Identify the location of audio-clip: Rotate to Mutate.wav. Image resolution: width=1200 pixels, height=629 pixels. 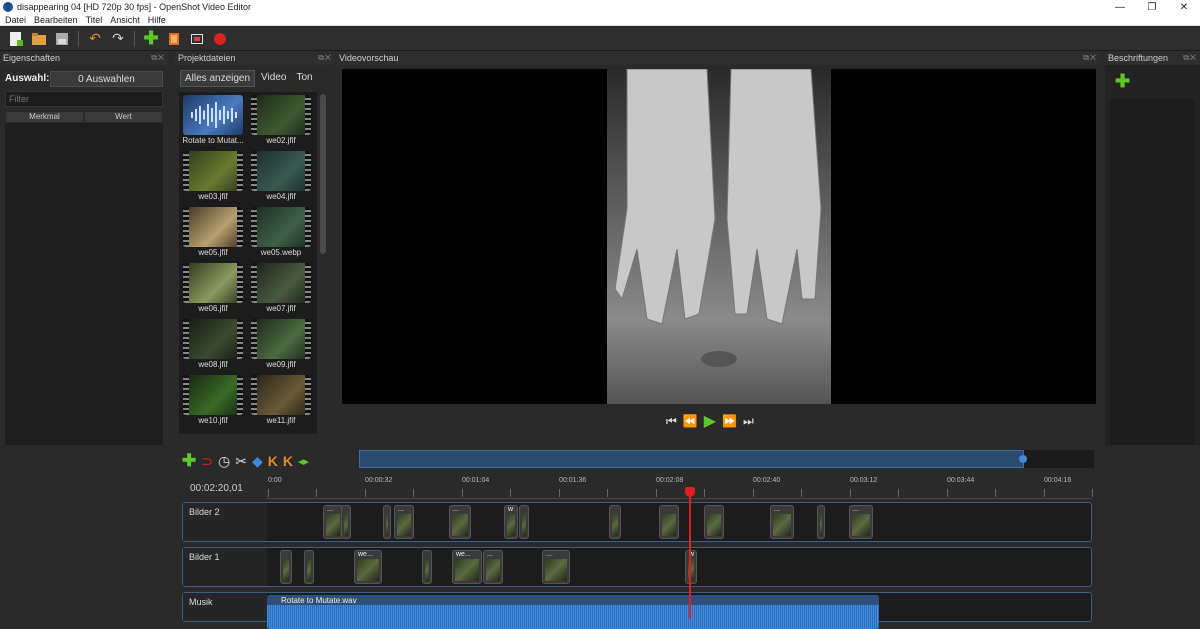
(573, 612).